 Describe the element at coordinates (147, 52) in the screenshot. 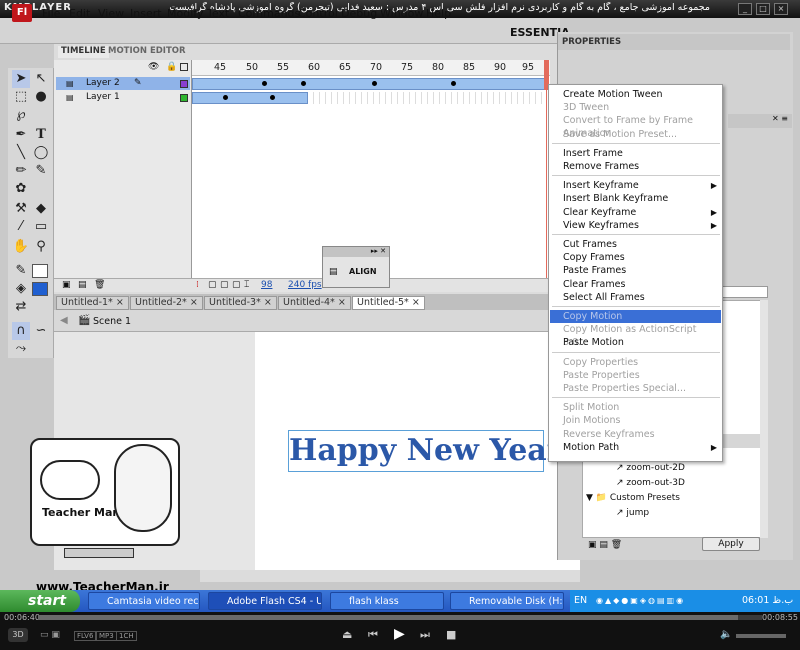

I see `tab-motion-editor: MOTION EDITOR` at that location.